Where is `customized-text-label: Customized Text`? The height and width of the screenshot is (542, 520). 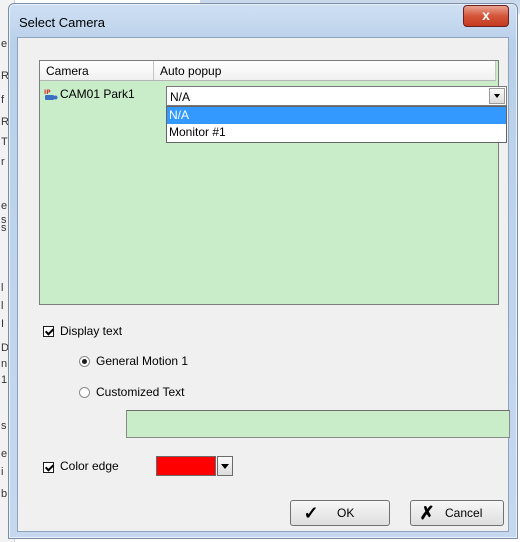 customized-text-label: Customized Text is located at coordinates (140, 392).